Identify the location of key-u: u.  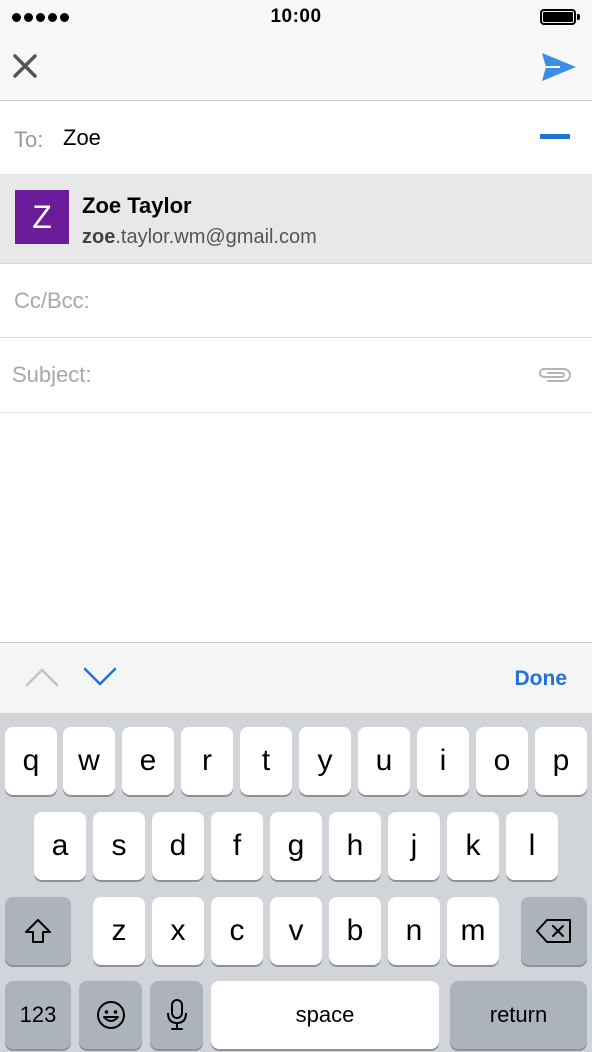
(384, 761).